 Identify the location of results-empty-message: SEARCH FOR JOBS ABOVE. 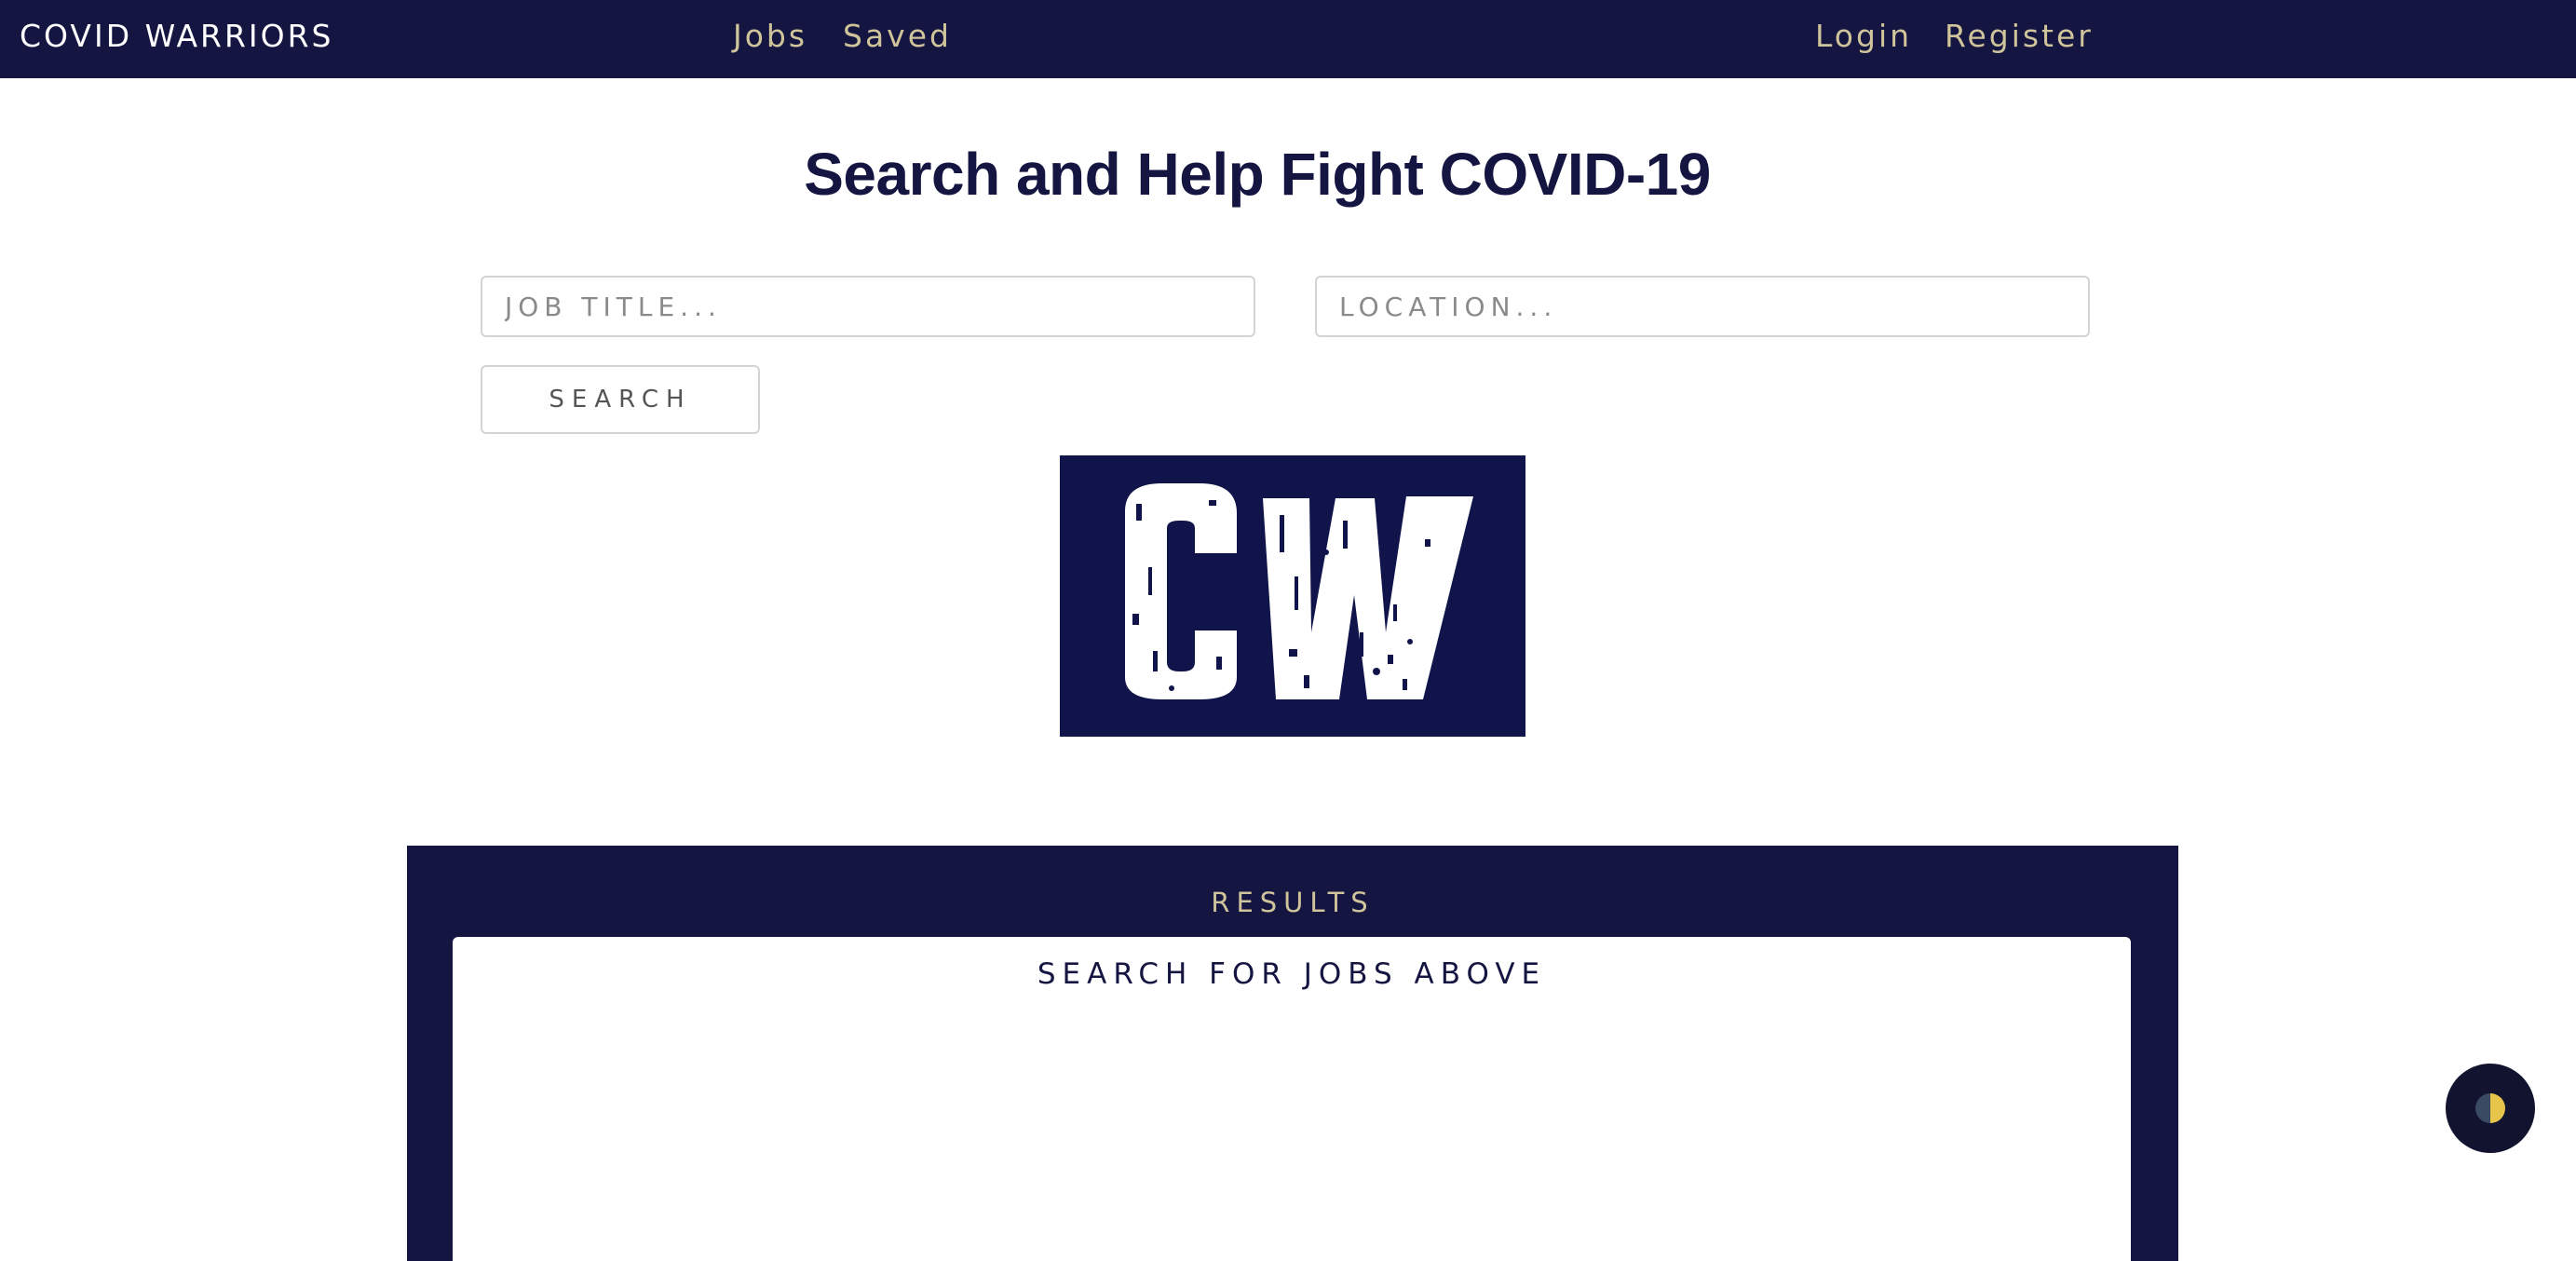
(1292, 974).